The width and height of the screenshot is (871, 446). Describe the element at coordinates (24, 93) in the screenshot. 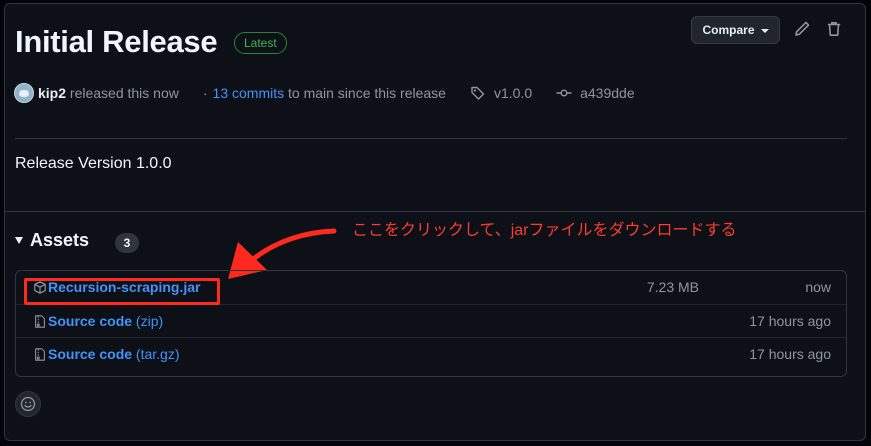

I see `avatar` at that location.